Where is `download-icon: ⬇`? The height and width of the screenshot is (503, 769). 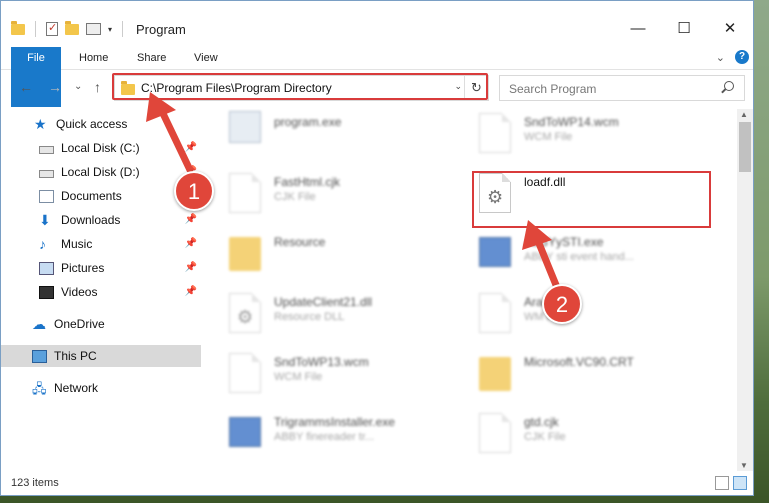 download-icon: ⬇ is located at coordinates (45, 219).